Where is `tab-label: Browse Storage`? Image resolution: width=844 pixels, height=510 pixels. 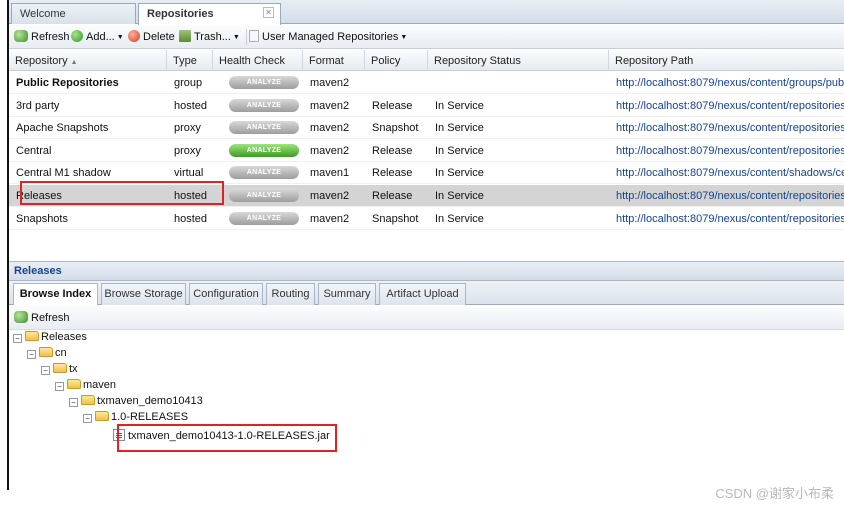
tab-label: Browse Storage is located at coordinates (143, 294).